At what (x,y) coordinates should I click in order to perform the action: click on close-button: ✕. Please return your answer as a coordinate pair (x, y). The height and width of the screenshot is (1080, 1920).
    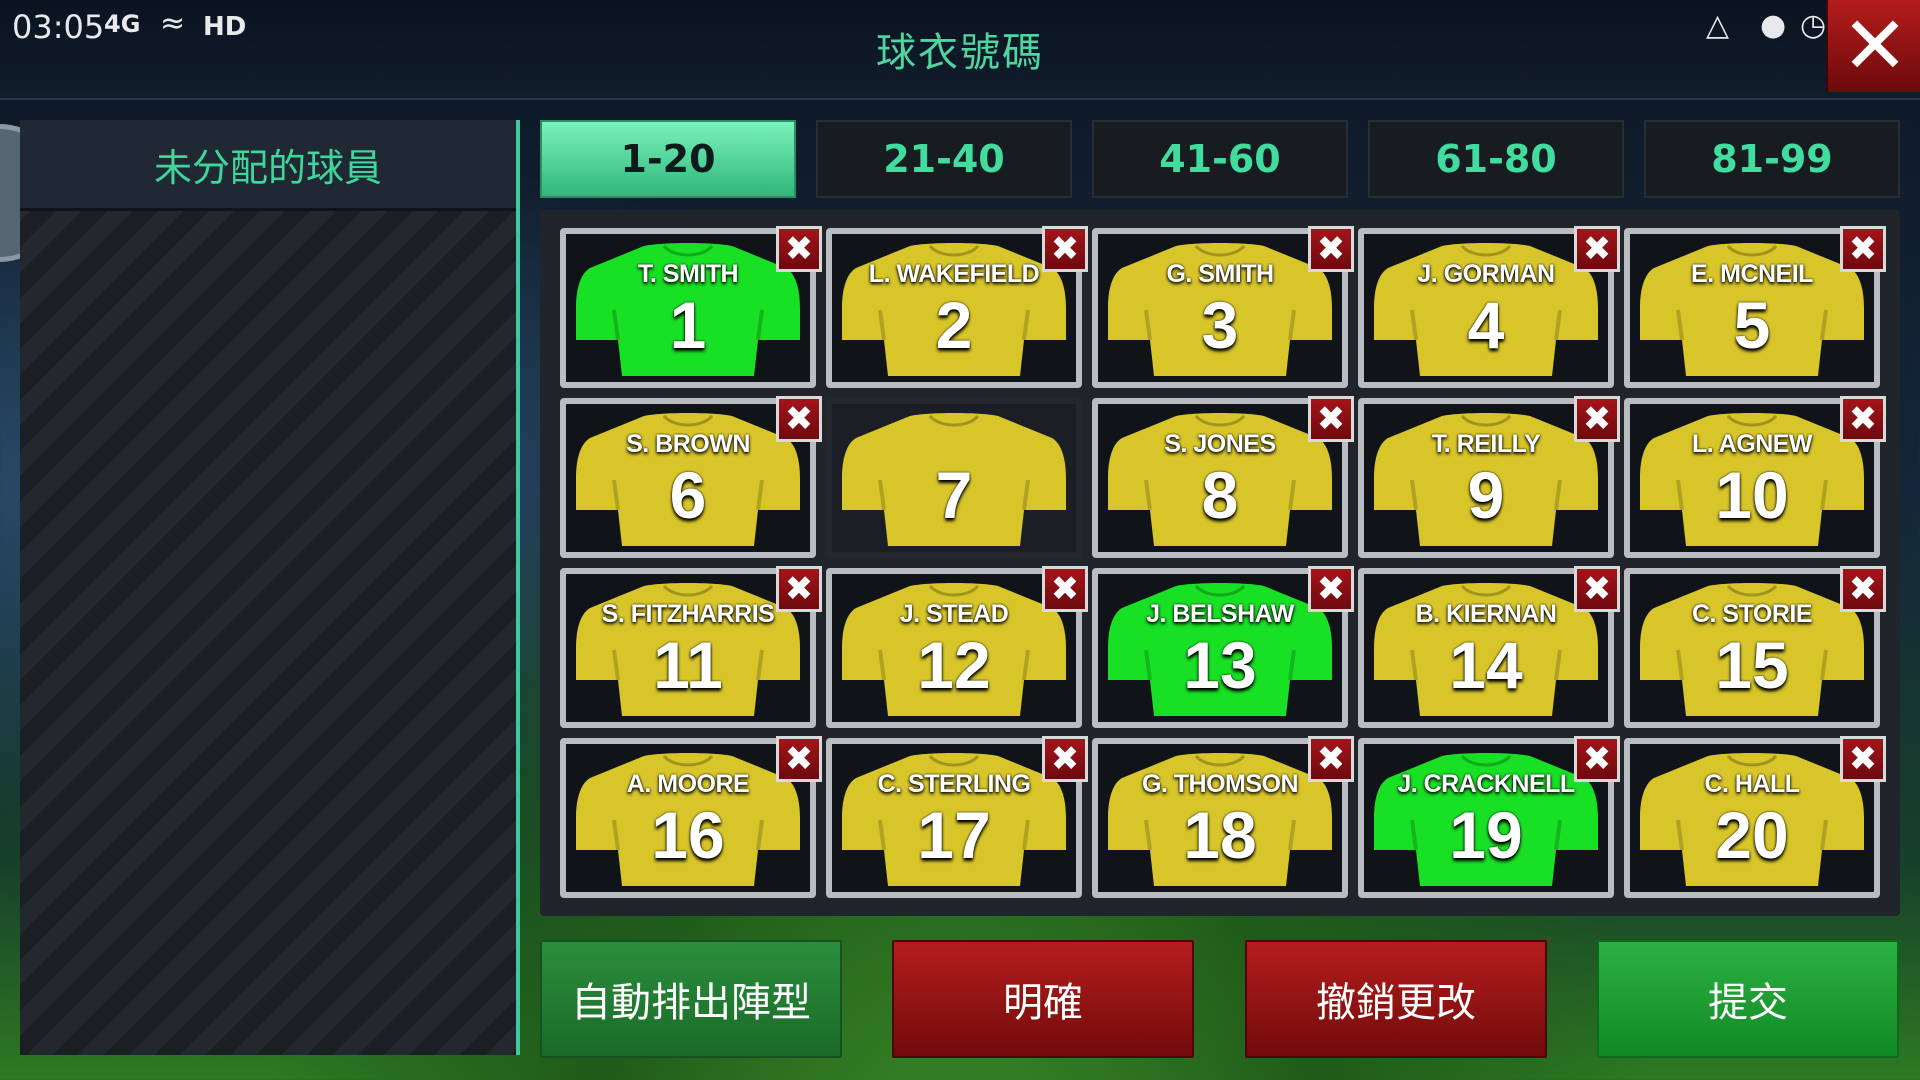
    Looking at the image, I should click on (1873, 46).